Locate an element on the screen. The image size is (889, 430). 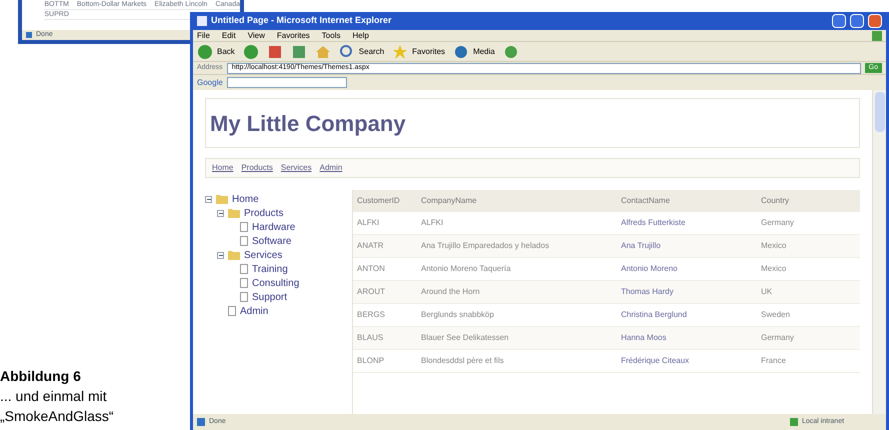
table-cell-text: France is located at coordinates (773, 361).